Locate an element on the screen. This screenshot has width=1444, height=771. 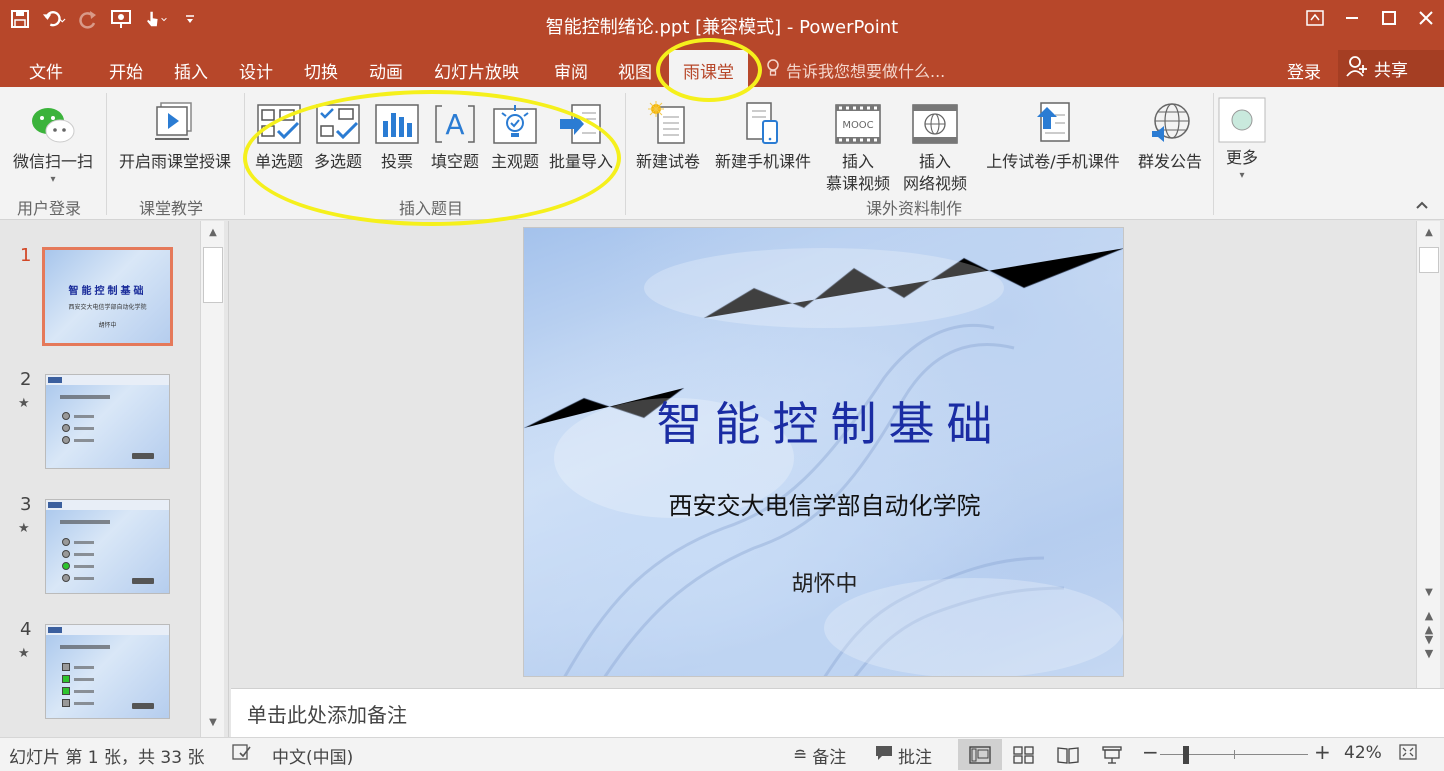
tab-insert: 插入 is located at coordinates (191, 70).